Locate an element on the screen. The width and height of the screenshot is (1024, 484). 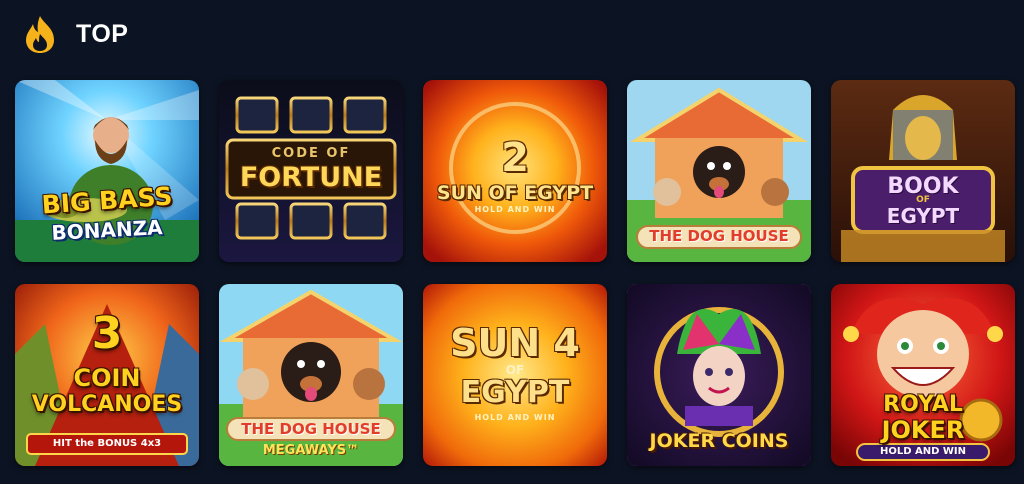
game-title-line-2: VOLCANOES is located at coordinates (107, 404).